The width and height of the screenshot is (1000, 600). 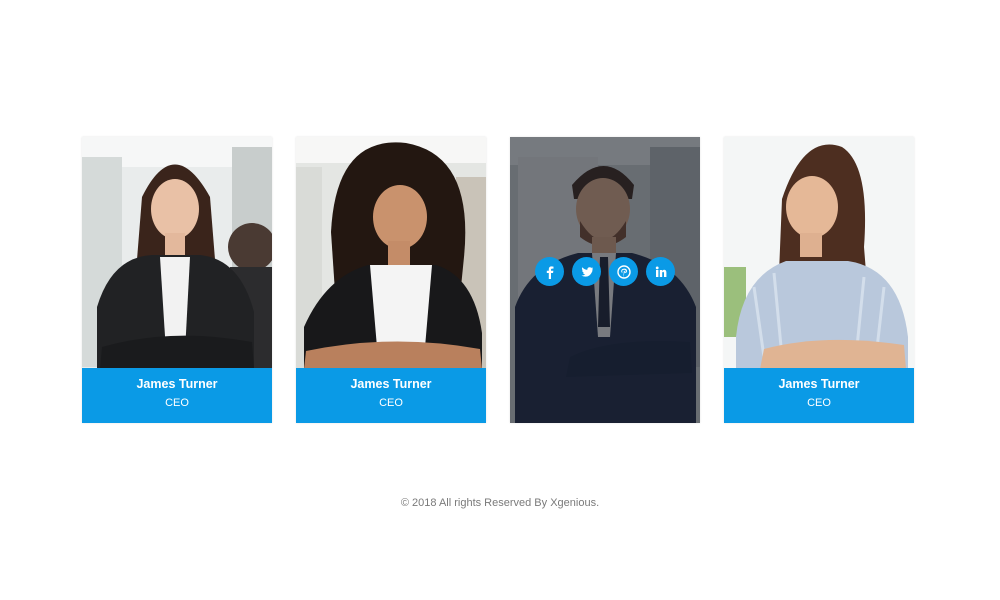 What do you see at coordinates (623, 271) in the screenshot?
I see `pinterest-icon` at bounding box center [623, 271].